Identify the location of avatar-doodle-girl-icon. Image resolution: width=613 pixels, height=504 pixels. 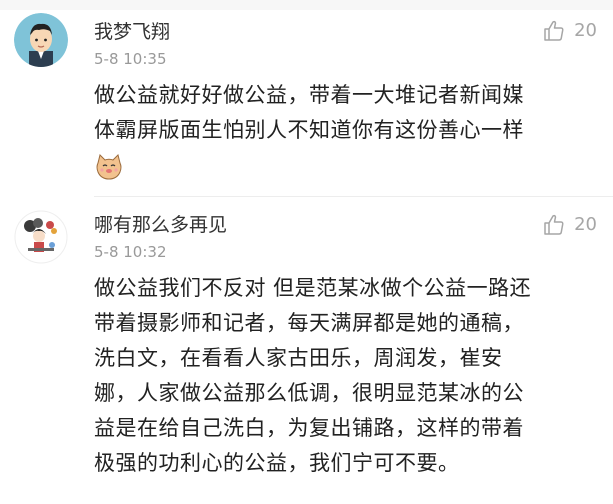
(41, 237).